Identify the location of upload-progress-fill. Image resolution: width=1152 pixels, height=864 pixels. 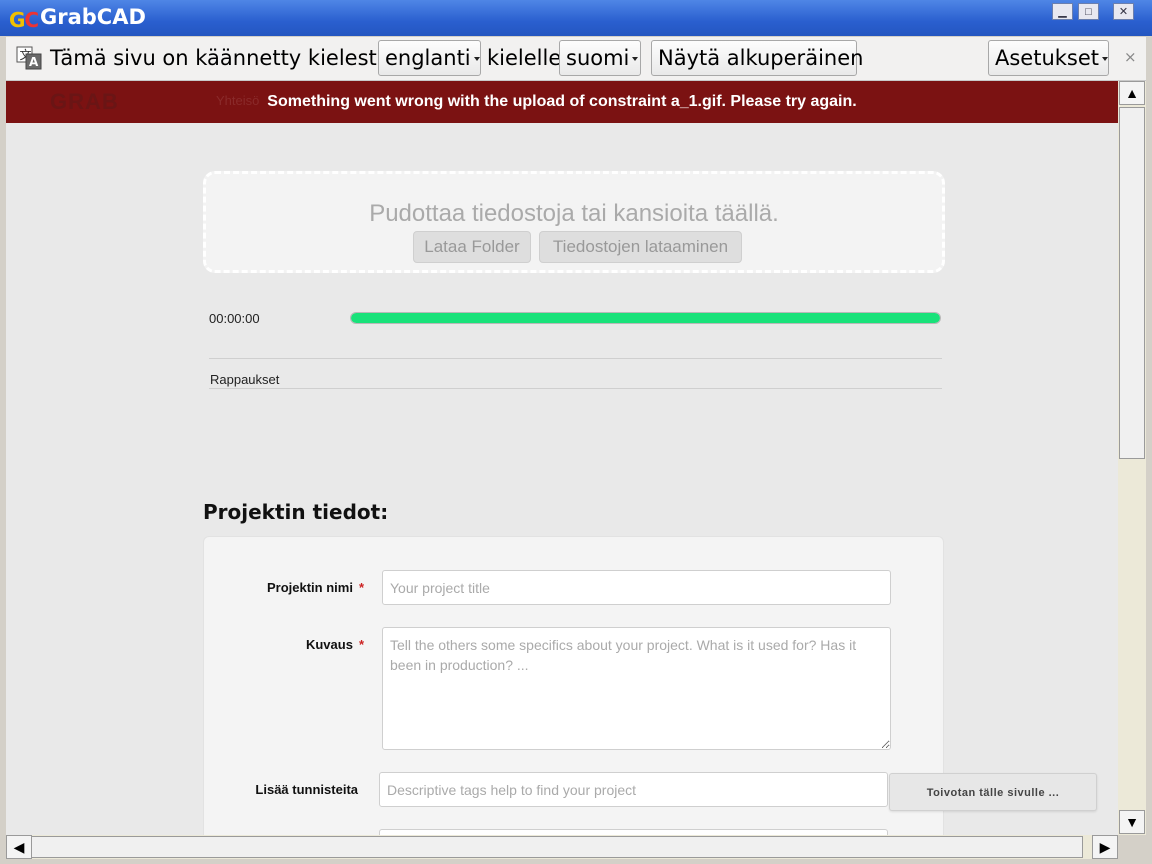
(645, 318).